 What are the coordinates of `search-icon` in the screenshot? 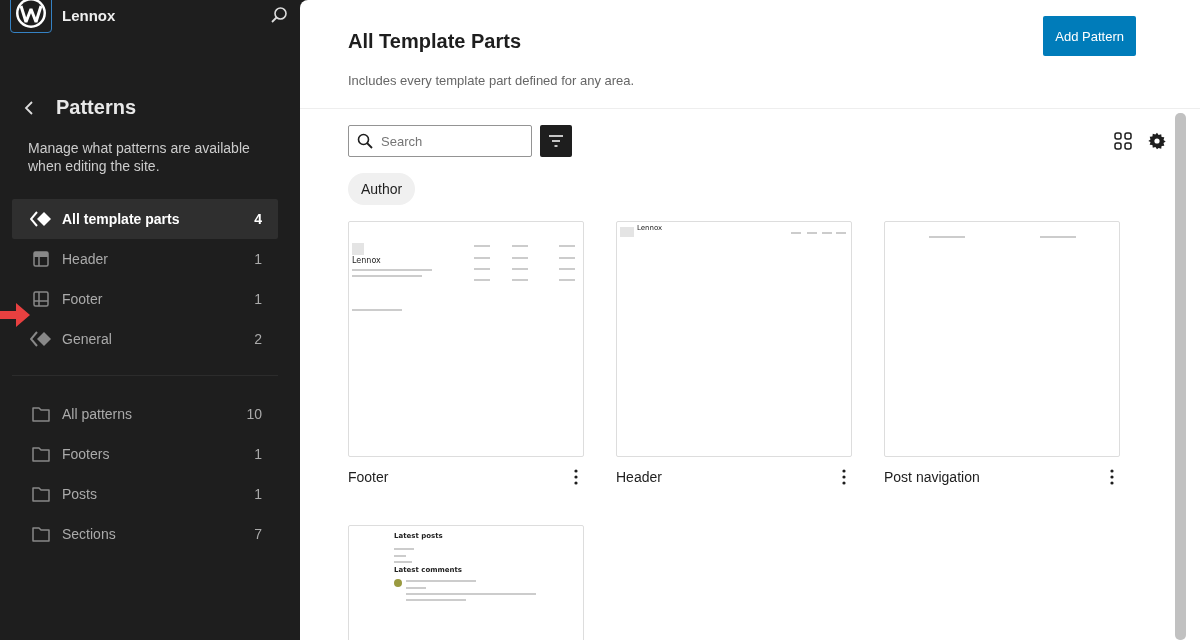 It's located at (279, 15).